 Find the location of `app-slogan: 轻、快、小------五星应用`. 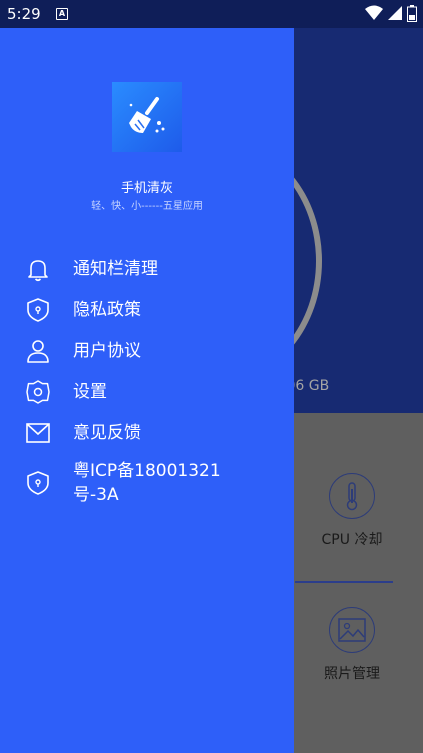

app-slogan: 轻、快、小------五星应用 is located at coordinates (147, 206).